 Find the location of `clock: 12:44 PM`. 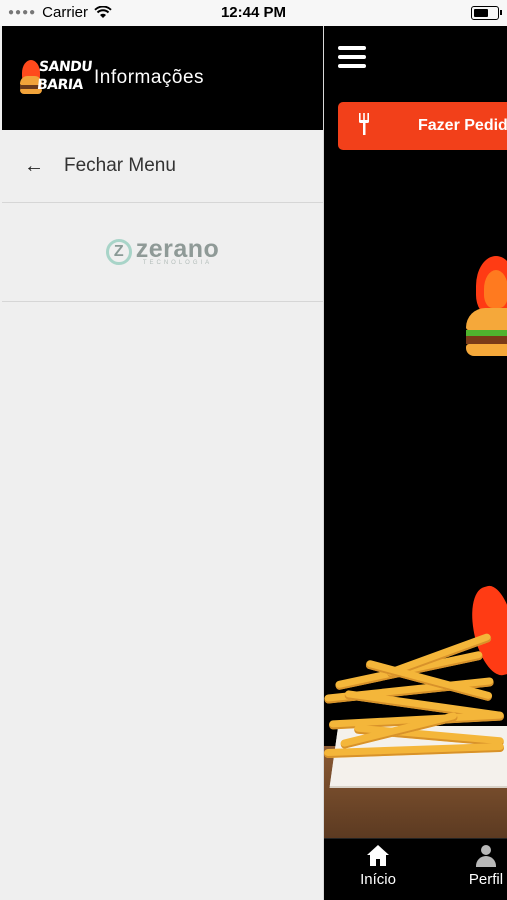

clock: 12:44 PM is located at coordinates (253, 12).